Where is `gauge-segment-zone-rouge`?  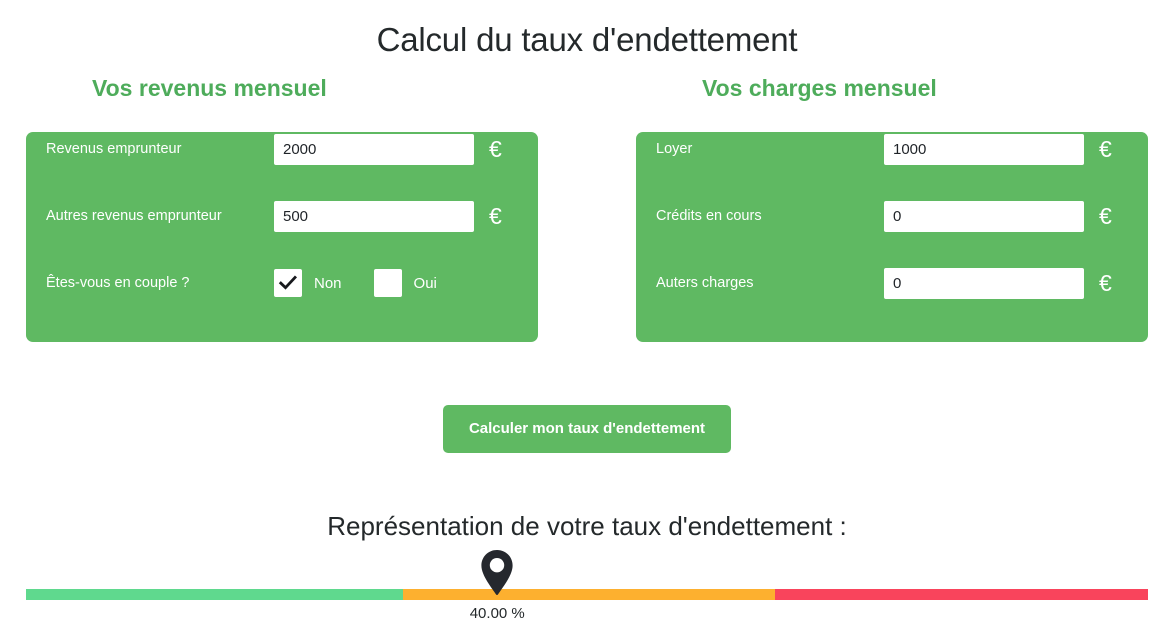 gauge-segment-zone-rouge is located at coordinates (961, 594).